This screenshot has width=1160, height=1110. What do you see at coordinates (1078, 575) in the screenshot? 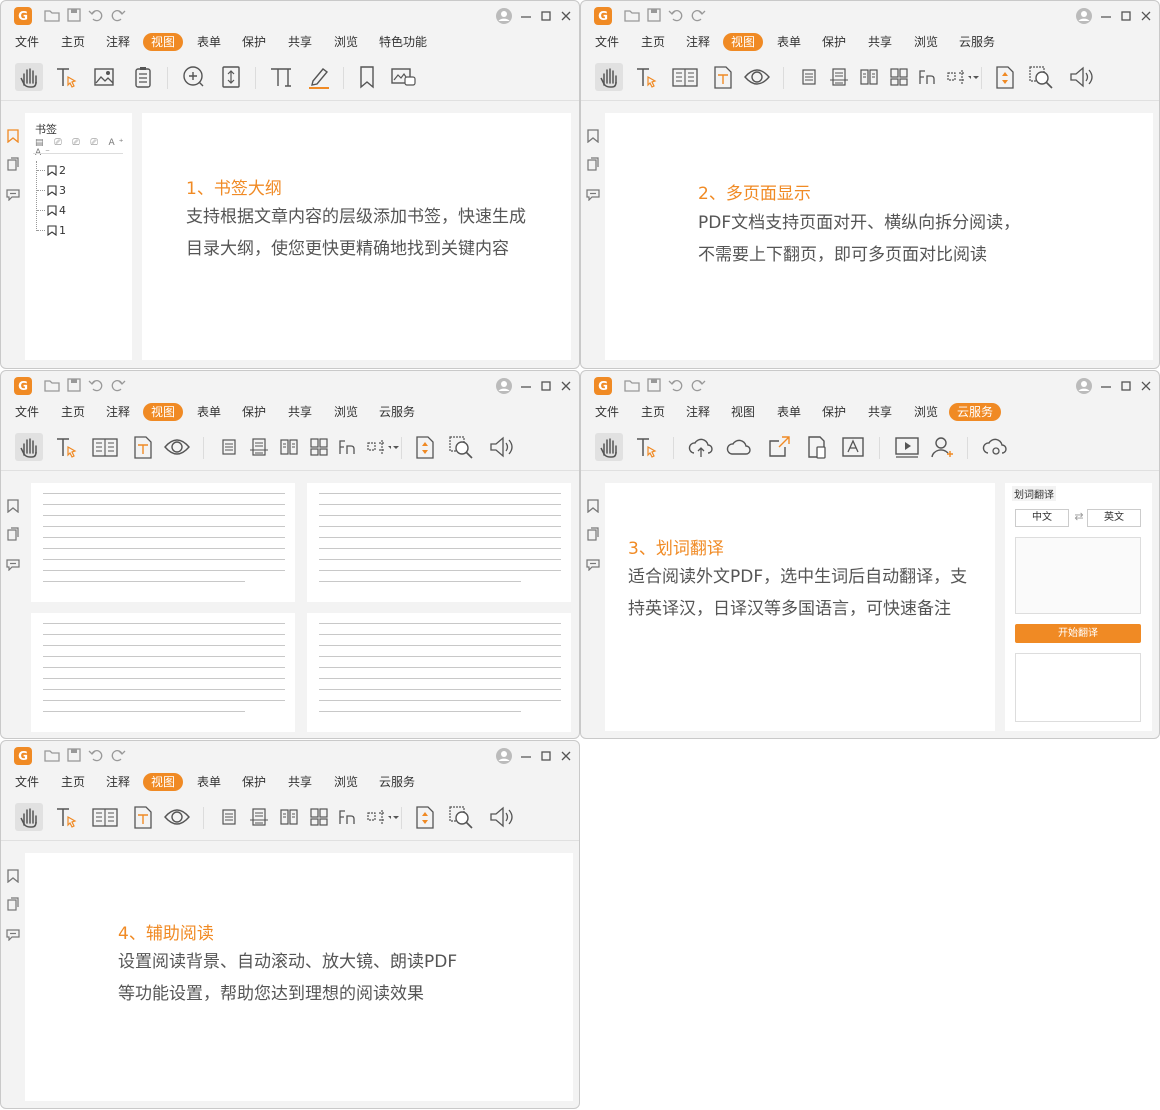
I see `source-text-area` at bounding box center [1078, 575].